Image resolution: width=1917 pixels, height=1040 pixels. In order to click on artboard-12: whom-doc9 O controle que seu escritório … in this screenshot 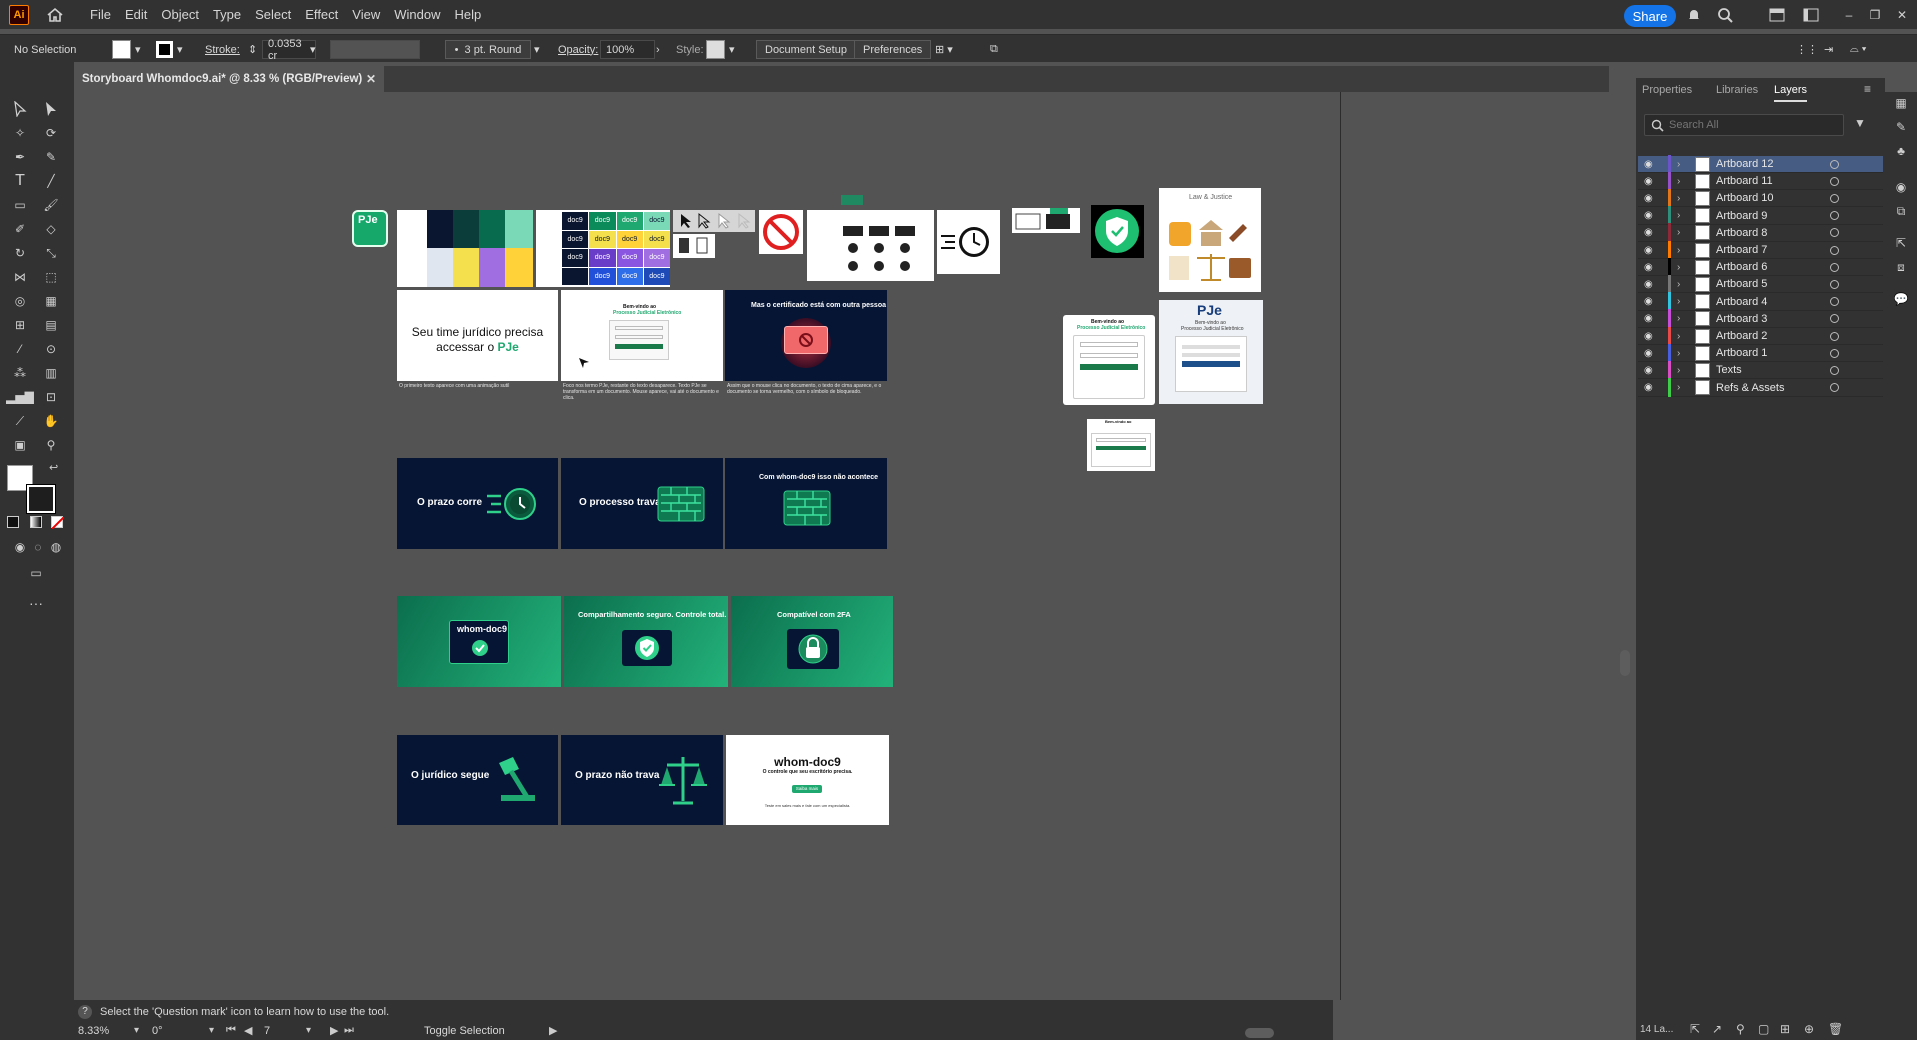, I will do `click(807, 780)`.